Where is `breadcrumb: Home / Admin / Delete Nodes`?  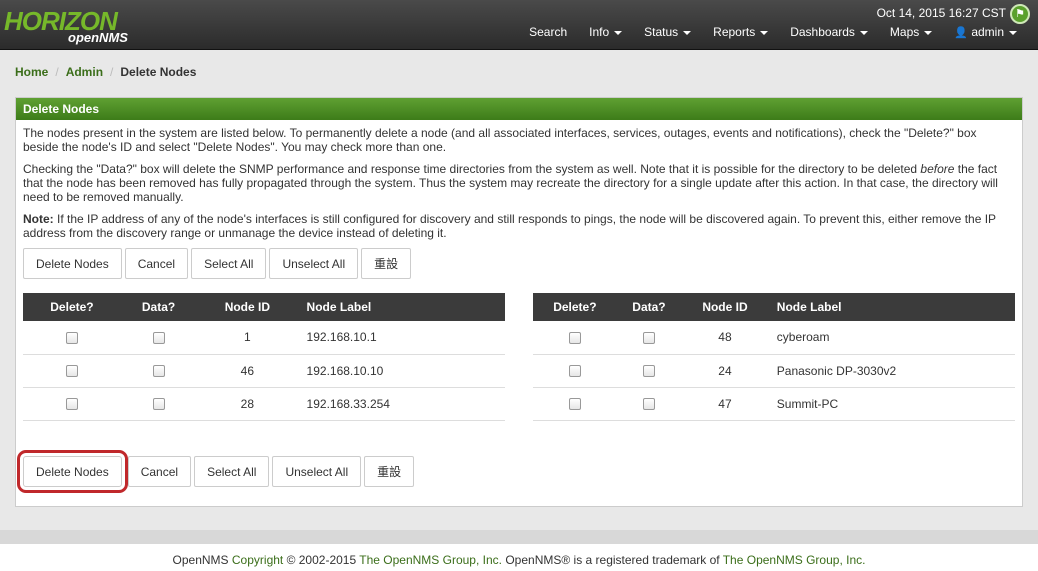 breadcrumb: Home / Admin / Delete Nodes is located at coordinates (105, 72).